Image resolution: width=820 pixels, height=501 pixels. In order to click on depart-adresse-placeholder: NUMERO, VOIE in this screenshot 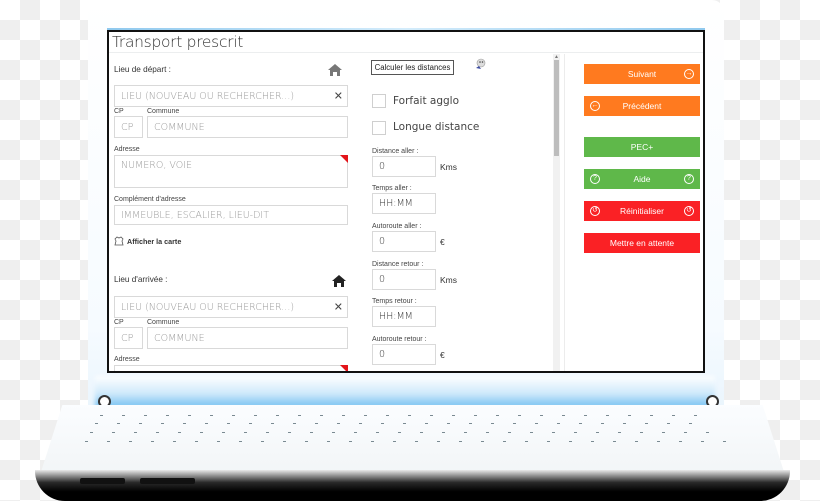, I will do `click(156, 165)`.